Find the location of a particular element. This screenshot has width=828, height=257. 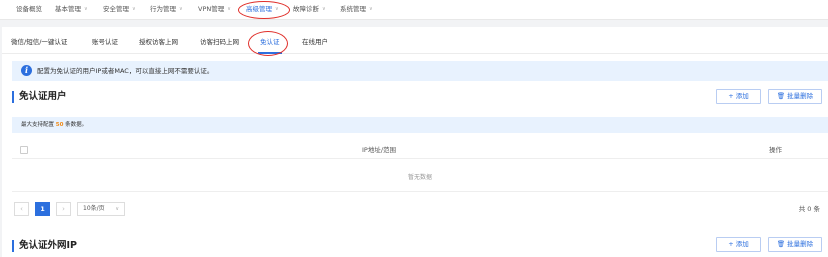

nav-label: 设备概览 is located at coordinates (29, 9).